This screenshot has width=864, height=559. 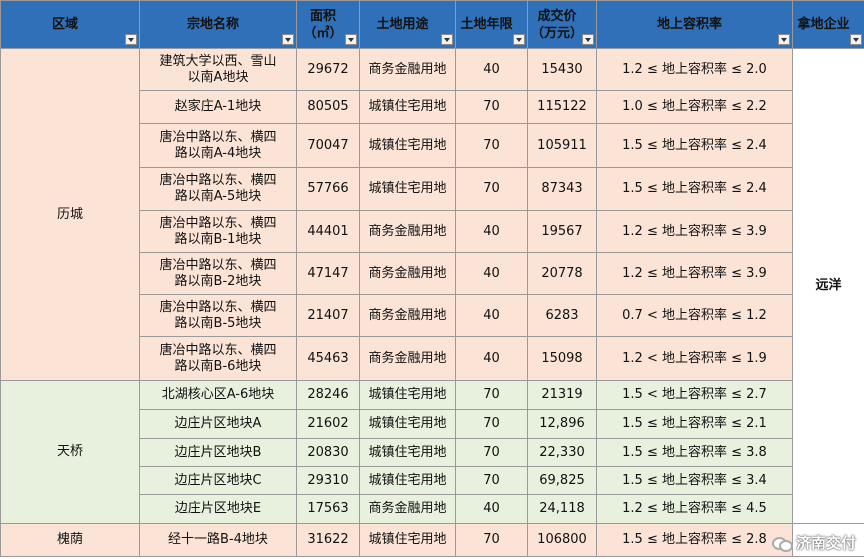 I want to click on parcel-name-cell: 唐冶中路以东、横四 路以南A-4地块, so click(x=218, y=145).